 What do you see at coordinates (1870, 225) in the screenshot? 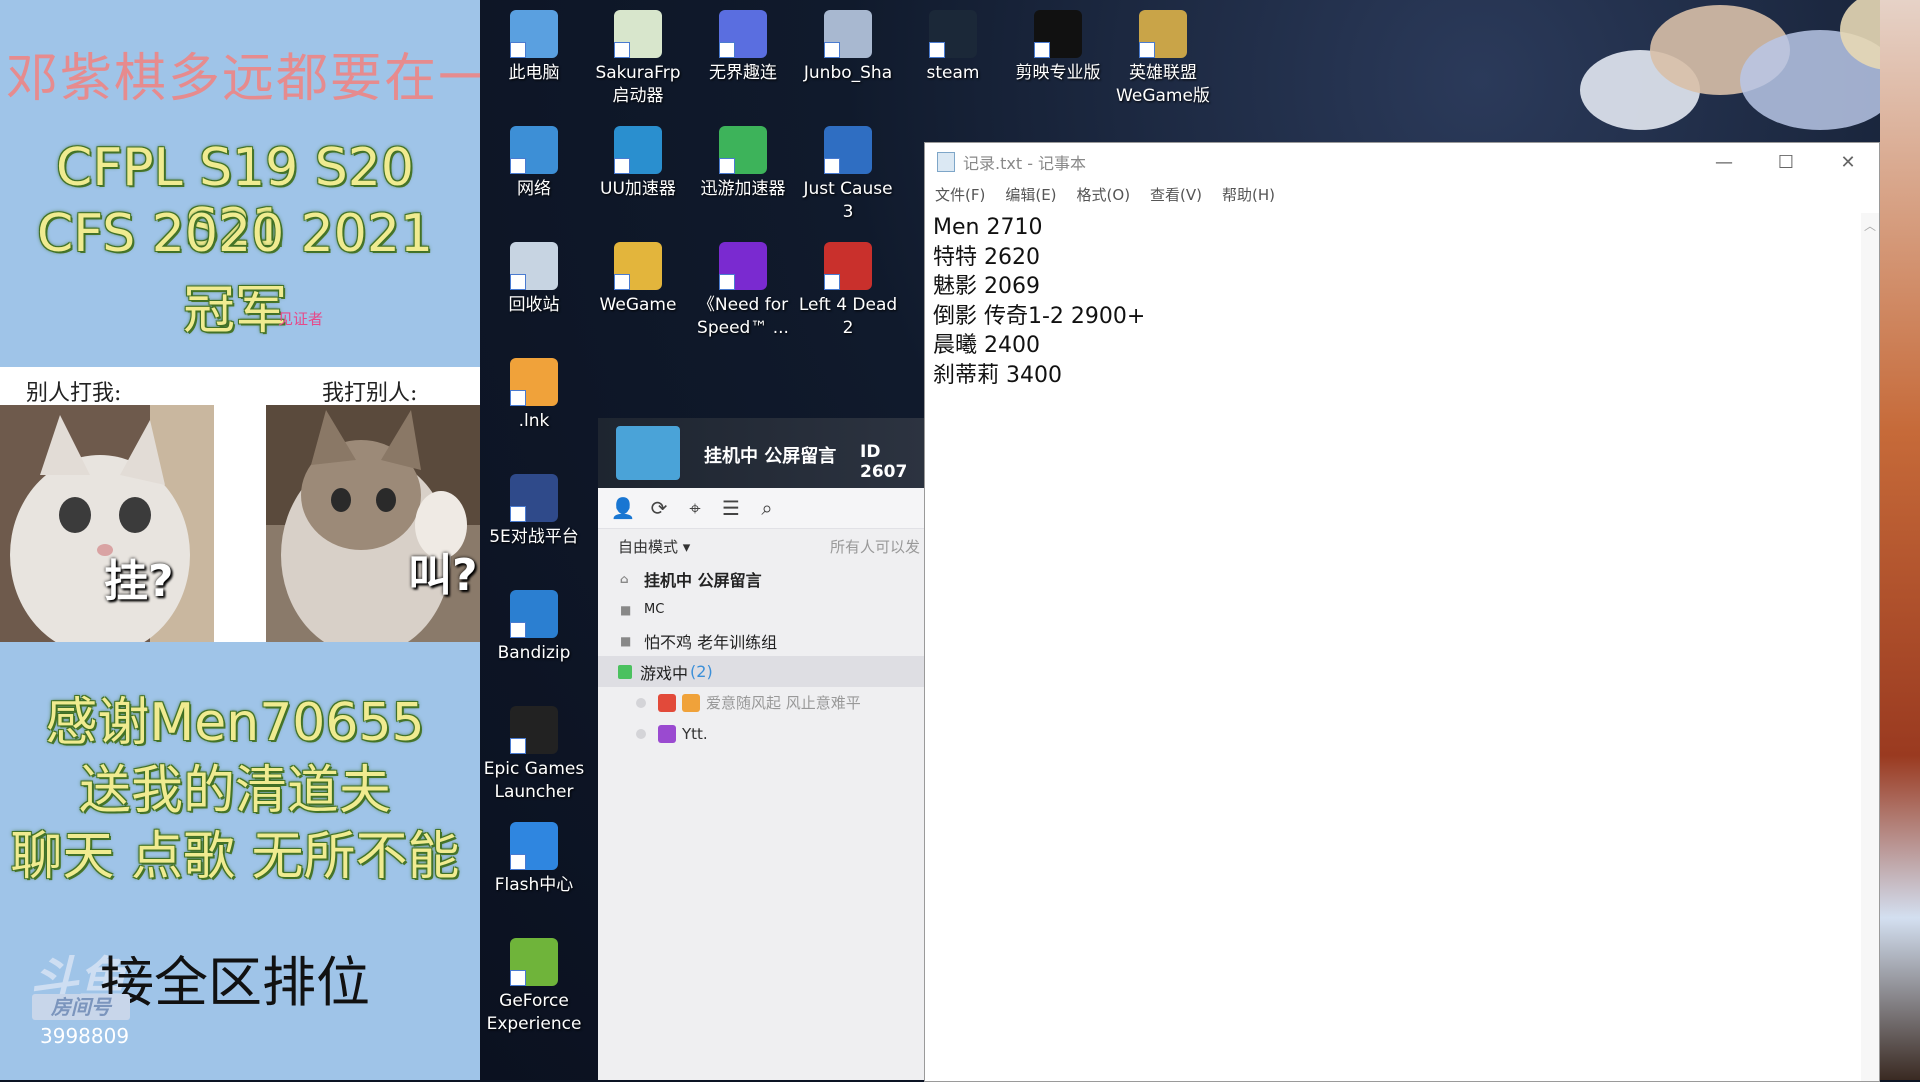
I see `scroll-up-icon: ︿` at bounding box center [1870, 225].